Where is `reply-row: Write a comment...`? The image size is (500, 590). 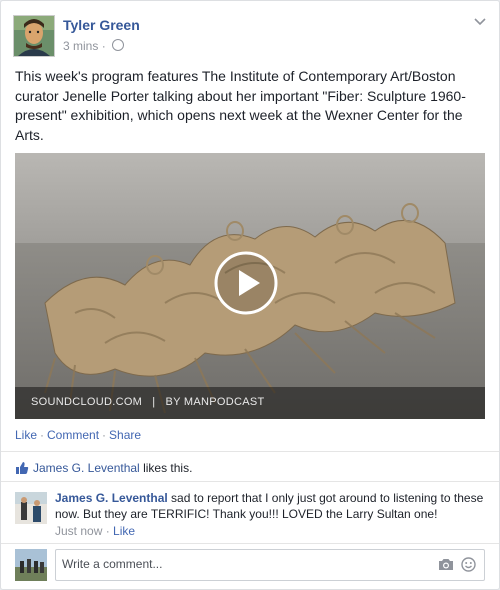
reply-row: Write a comment... is located at coordinates (250, 565).